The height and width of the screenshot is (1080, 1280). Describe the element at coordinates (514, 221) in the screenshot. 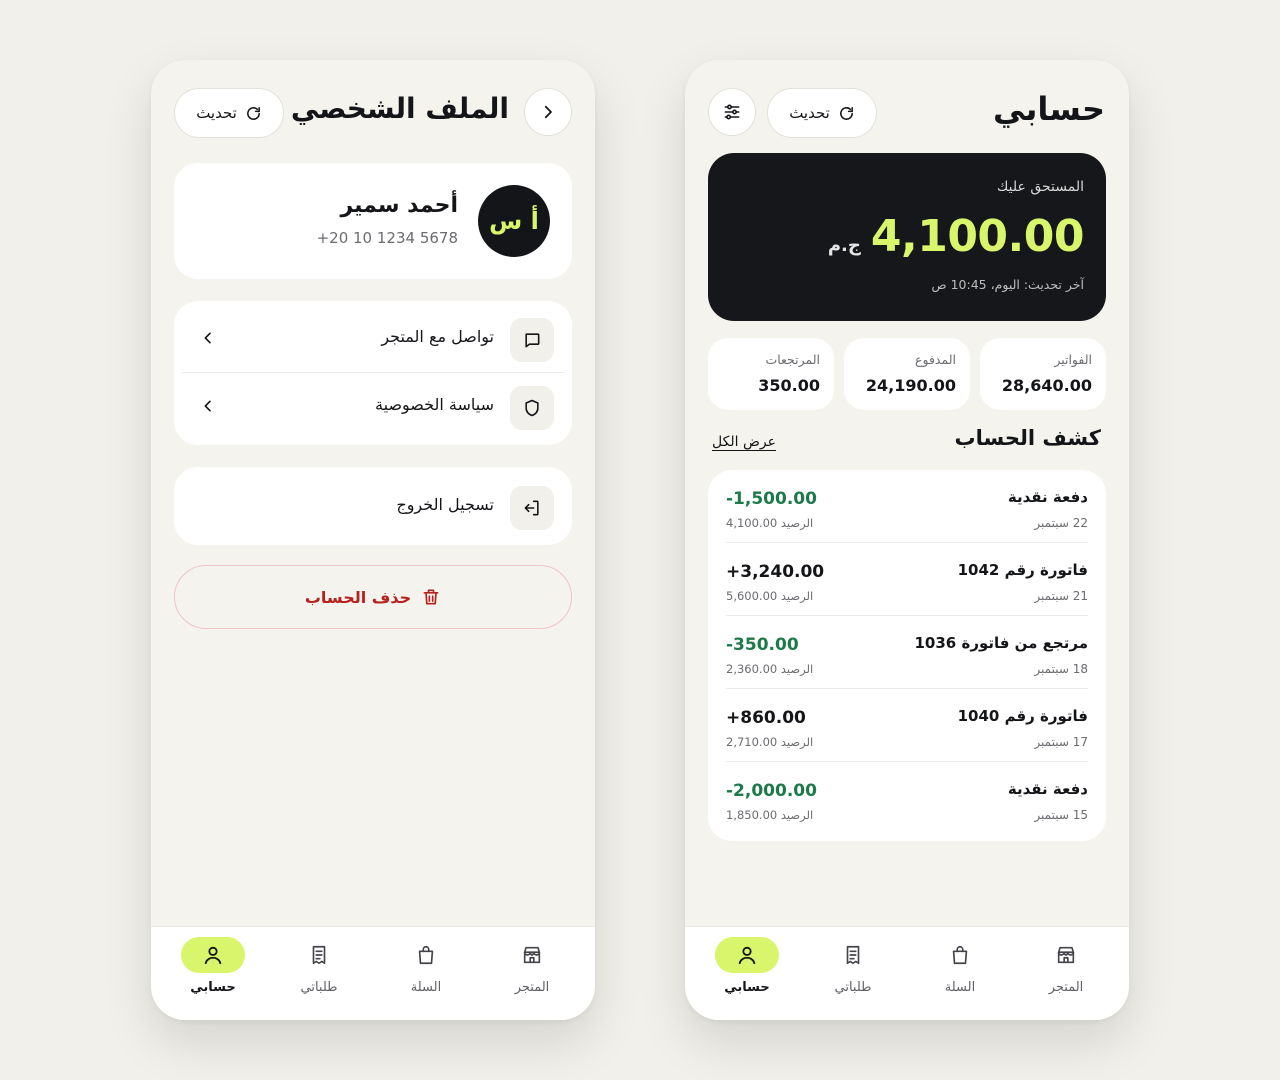

I see `avatar: أ س` at that location.